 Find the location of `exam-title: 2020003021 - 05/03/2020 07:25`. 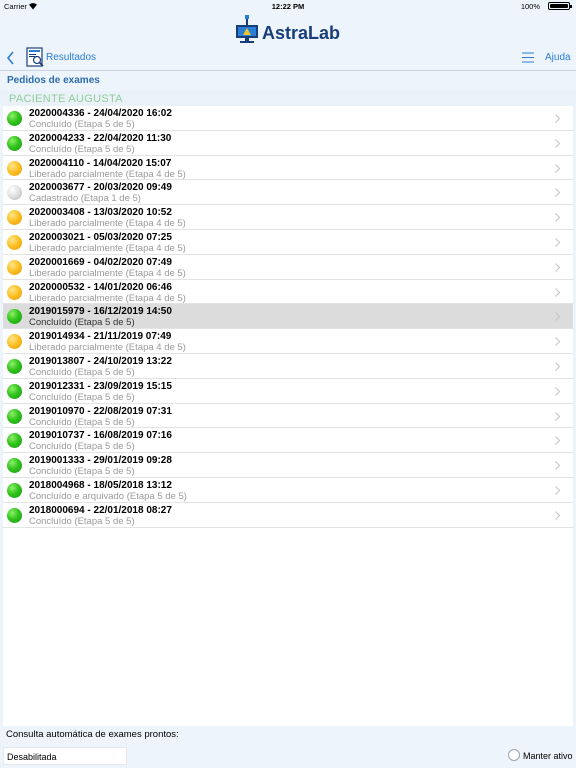

exam-title: 2020003021 - 05/03/2020 07:25 is located at coordinates (100, 237).